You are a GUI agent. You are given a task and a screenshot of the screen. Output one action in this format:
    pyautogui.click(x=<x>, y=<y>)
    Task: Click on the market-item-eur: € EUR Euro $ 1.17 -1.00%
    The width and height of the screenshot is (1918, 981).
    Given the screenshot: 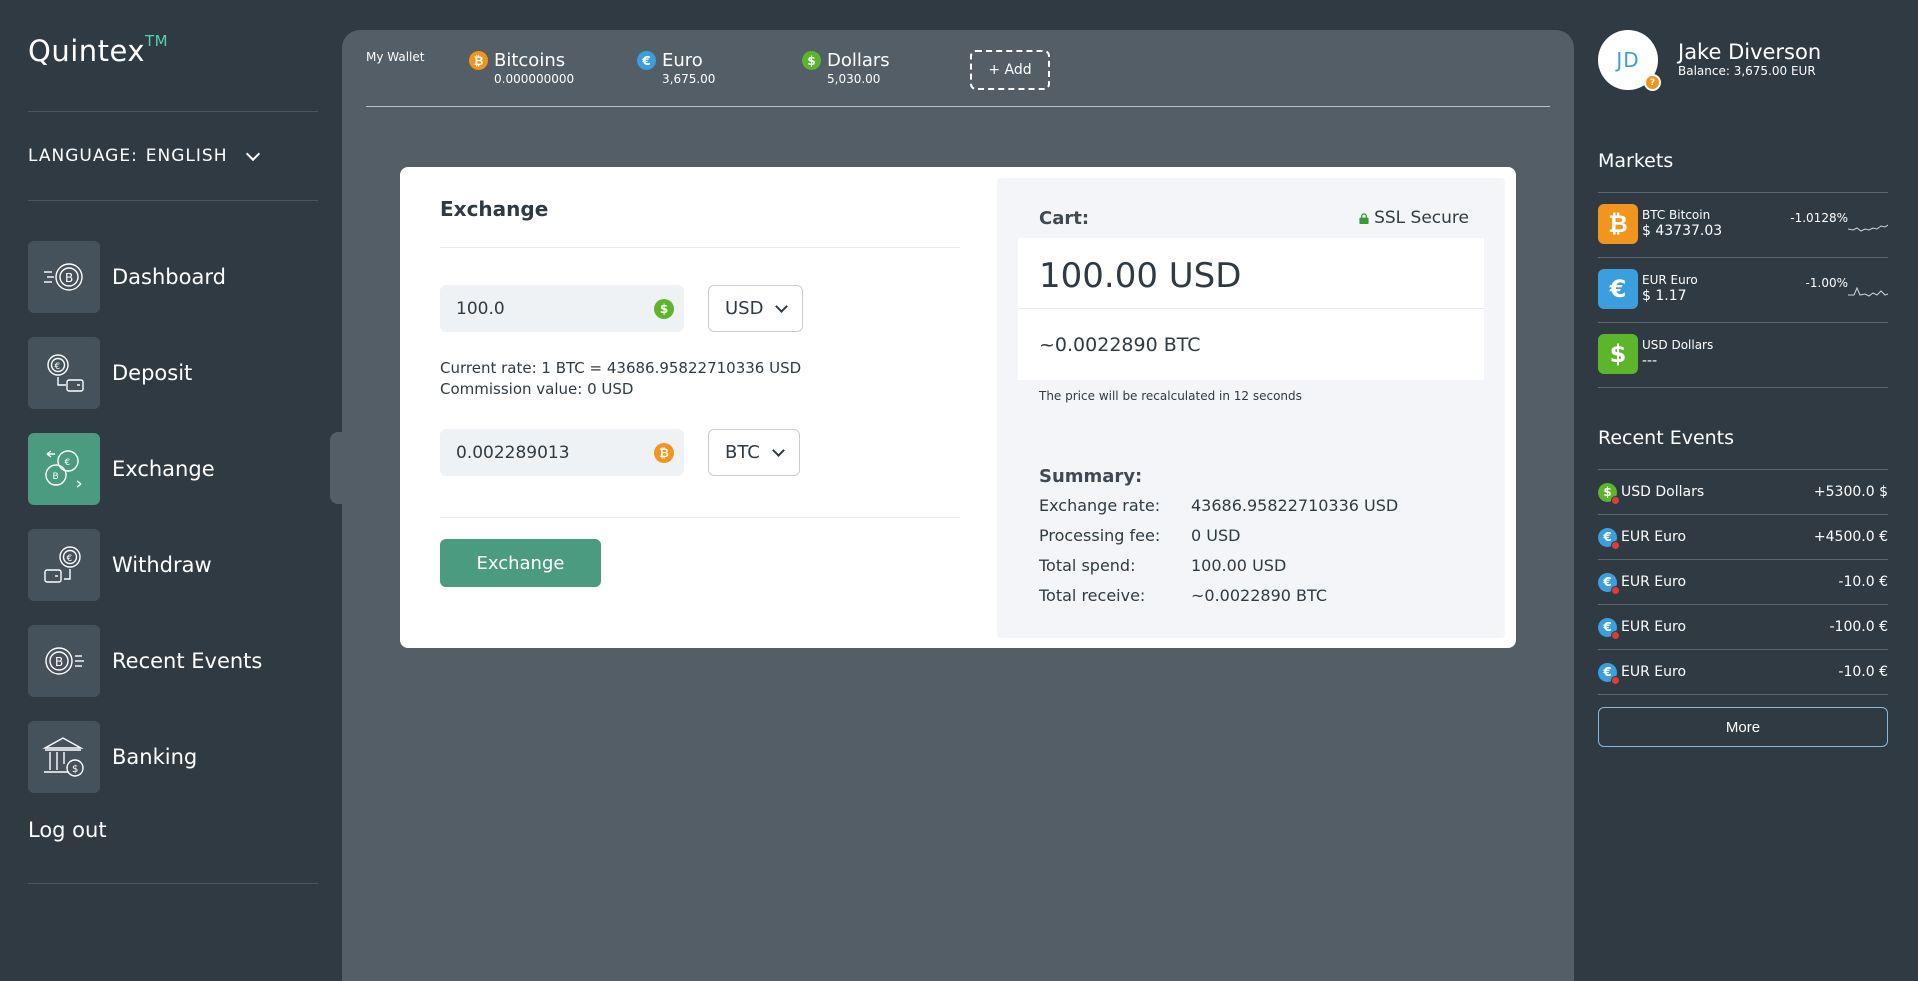 What is the action you would take?
    pyautogui.click(x=1743, y=290)
    